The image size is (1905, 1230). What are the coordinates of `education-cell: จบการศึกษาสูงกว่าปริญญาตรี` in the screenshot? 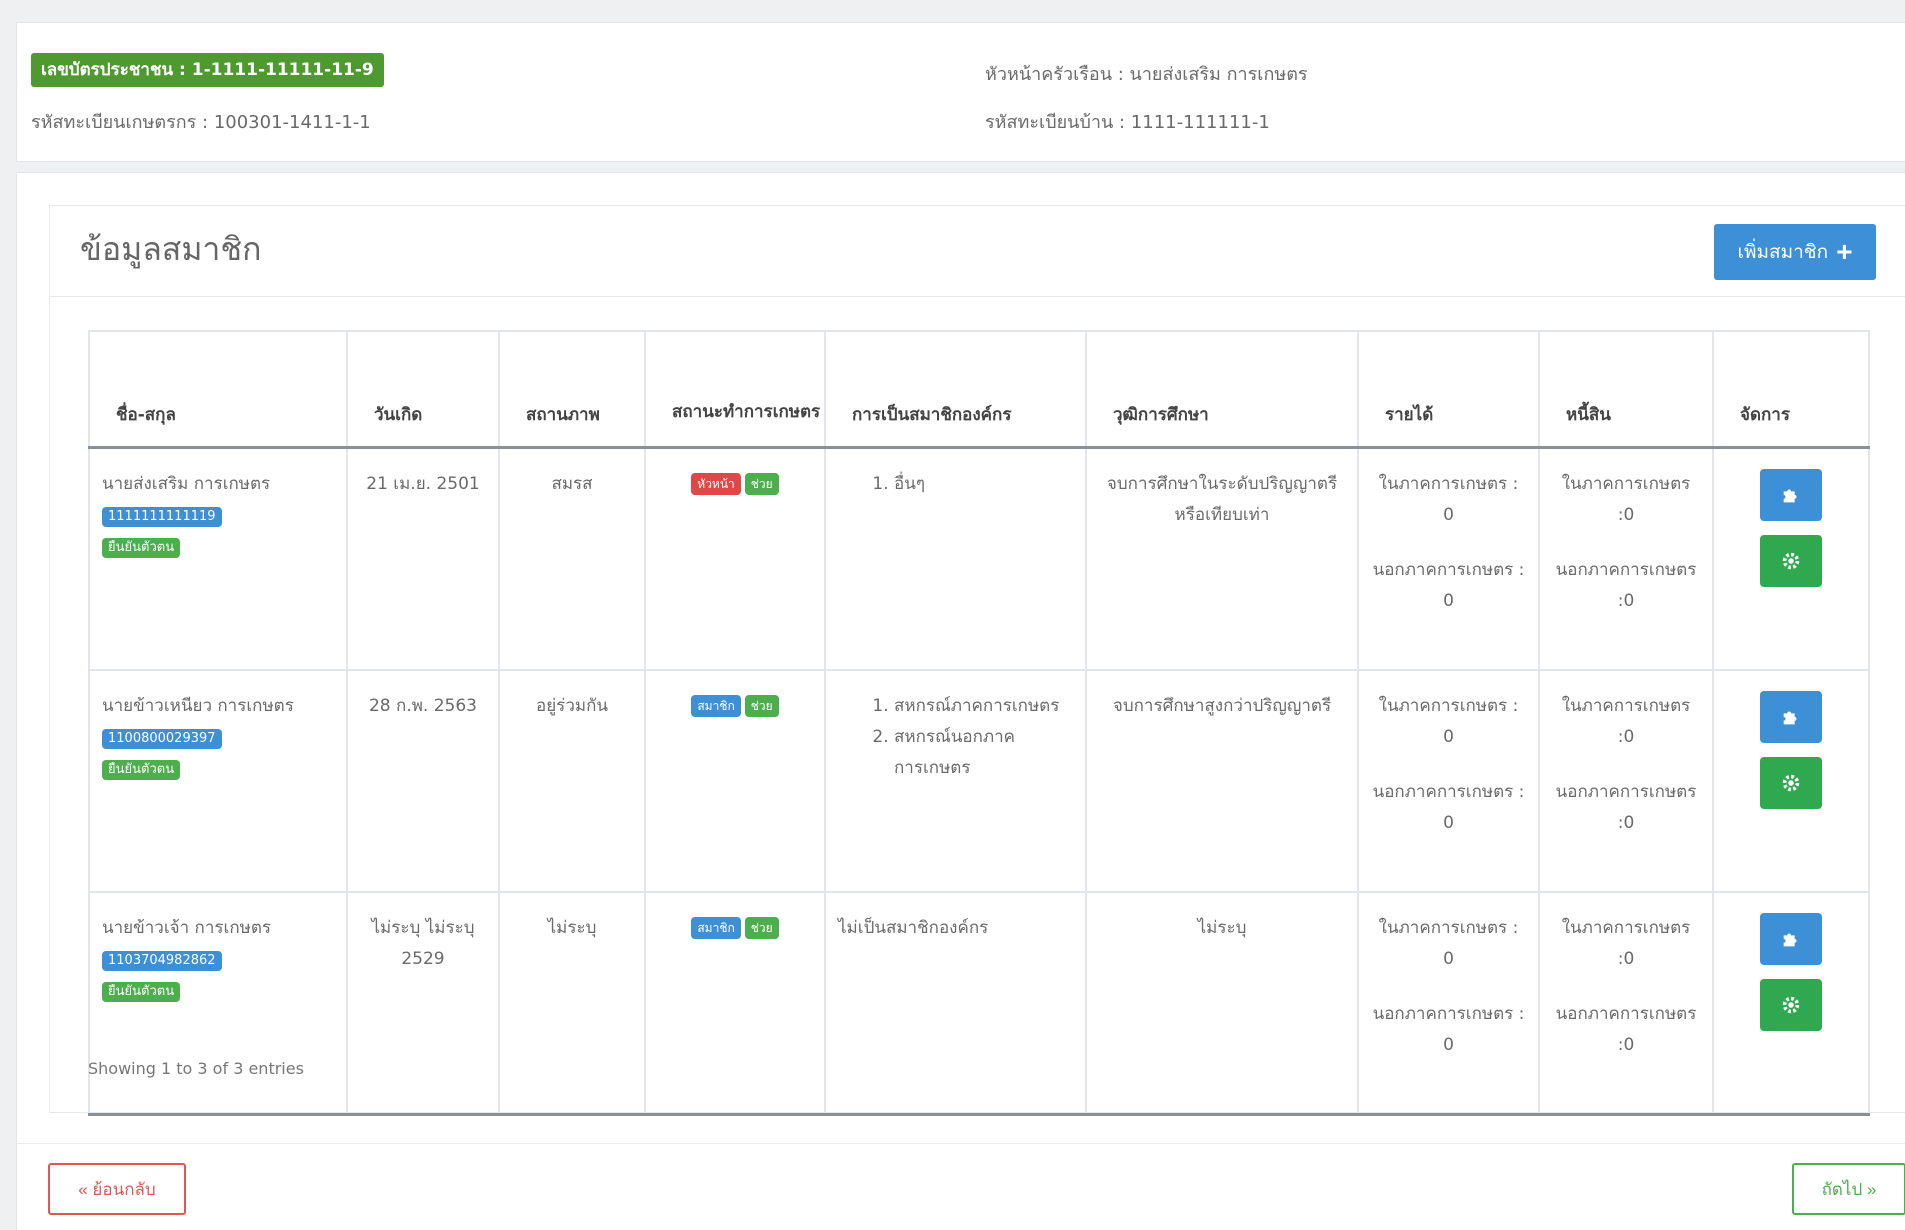 It's located at (1222, 781).